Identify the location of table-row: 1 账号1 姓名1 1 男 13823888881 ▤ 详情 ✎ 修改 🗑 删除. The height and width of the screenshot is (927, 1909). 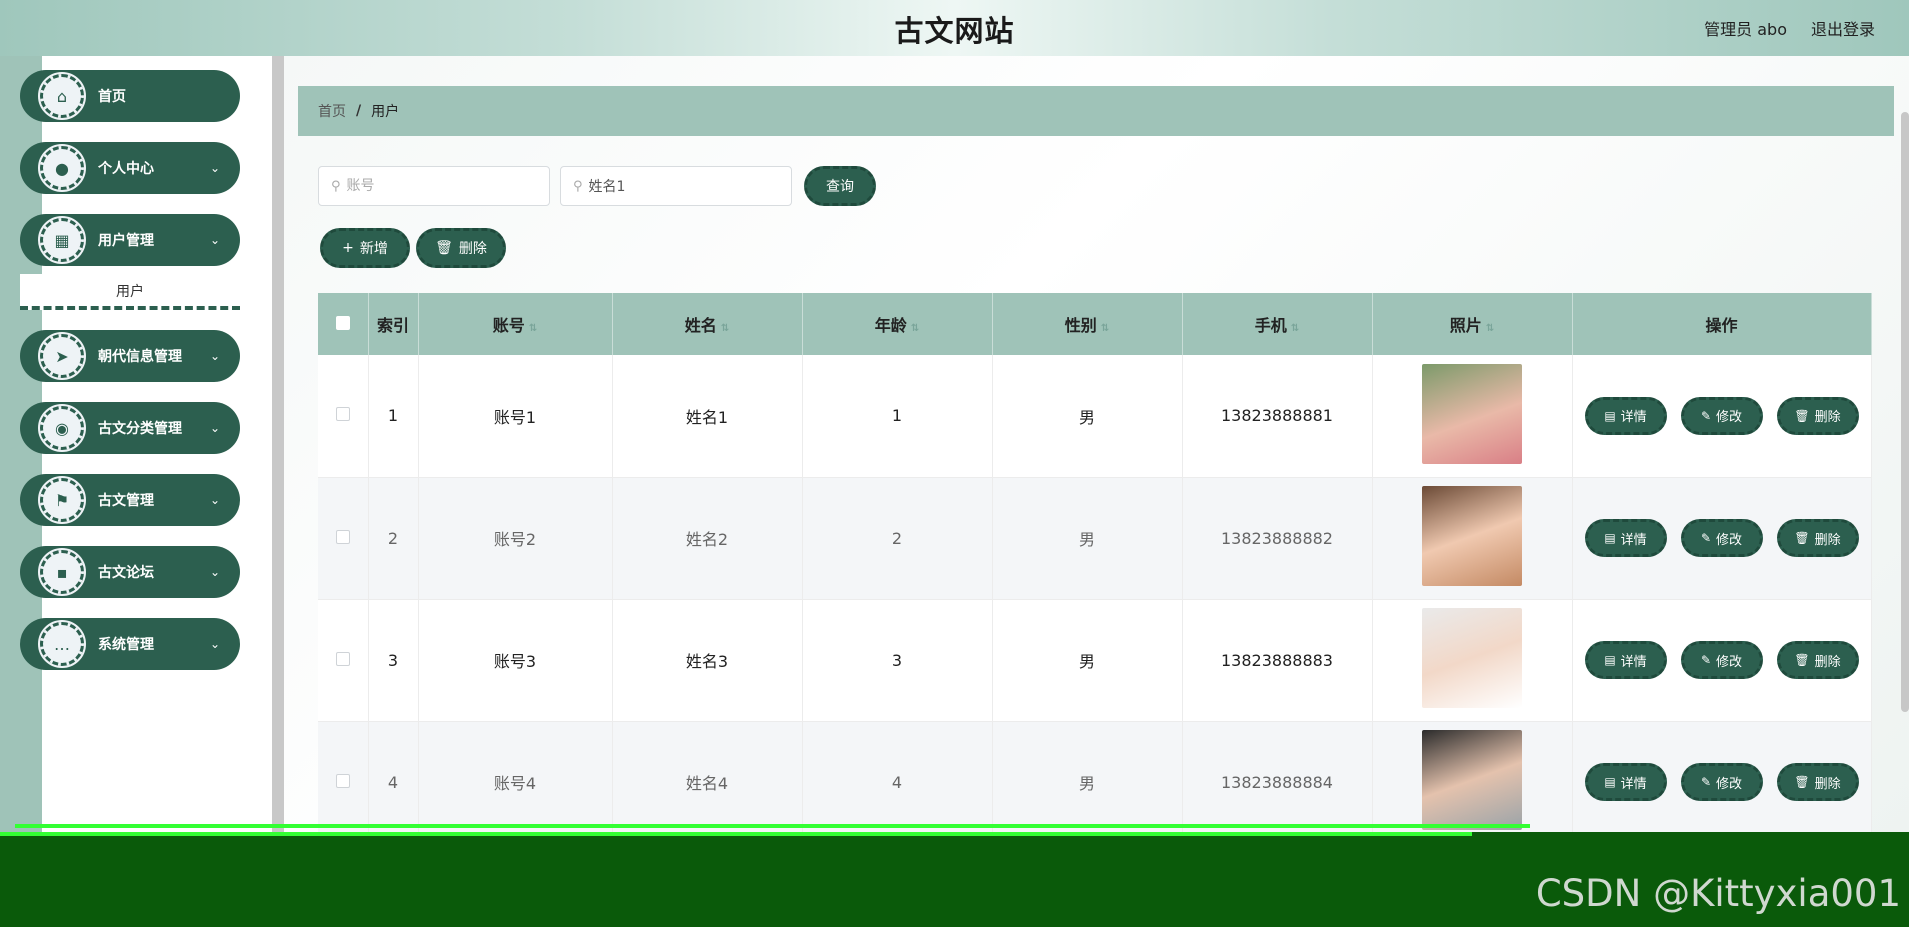
(1095, 416).